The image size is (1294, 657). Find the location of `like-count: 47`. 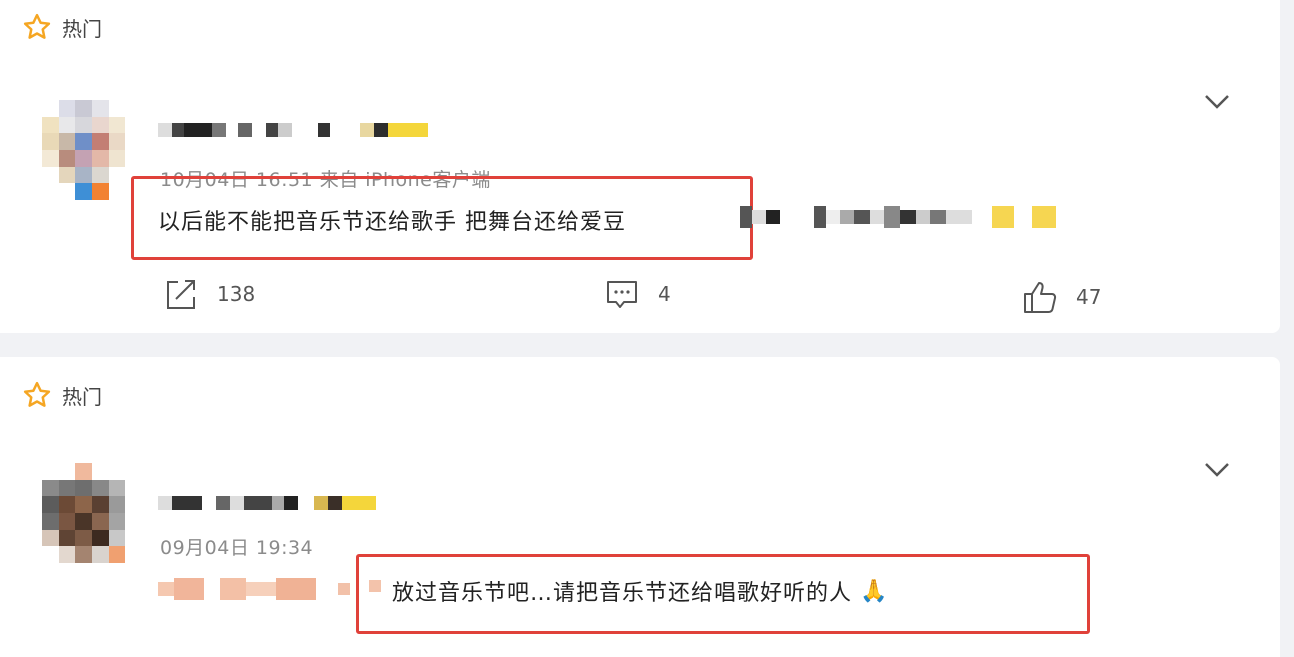

like-count: 47 is located at coordinates (1089, 297).